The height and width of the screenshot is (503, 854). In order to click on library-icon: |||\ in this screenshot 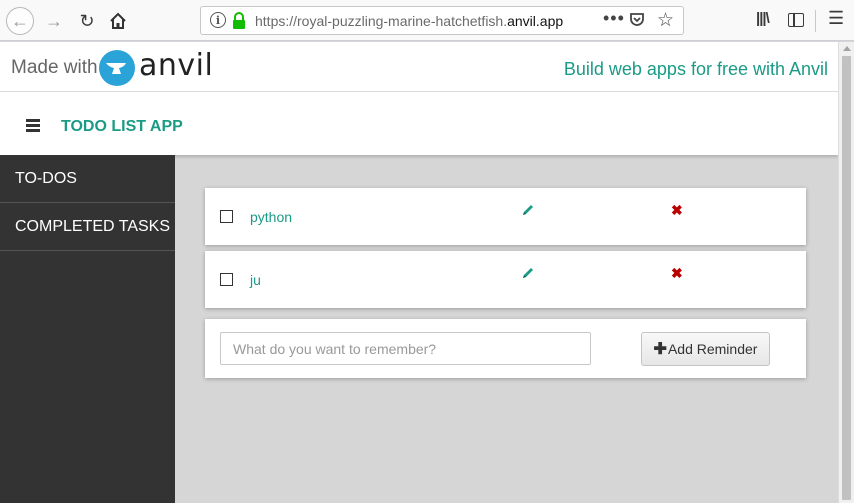, I will do `click(763, 18)`.